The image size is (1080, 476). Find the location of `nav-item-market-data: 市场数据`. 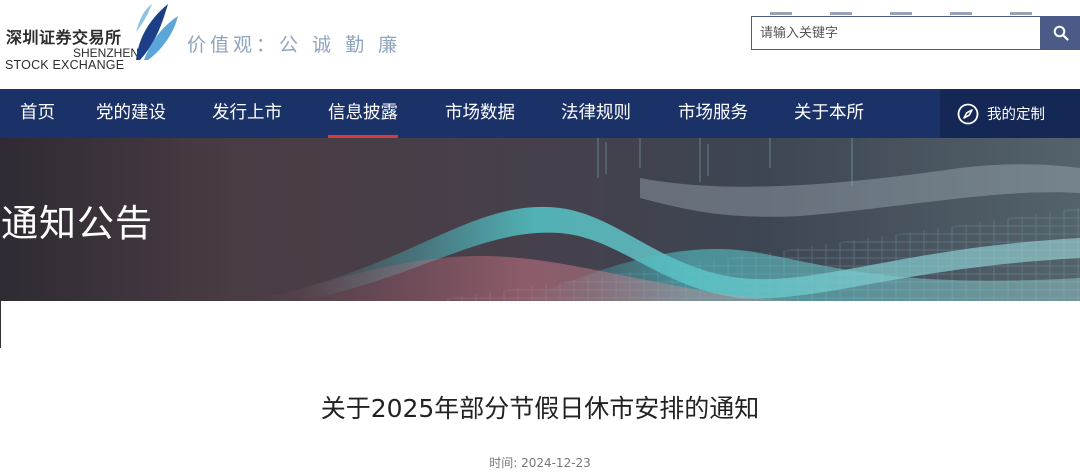

nav-item-market-data: 市场数据 is located at coordinates (480, 113).